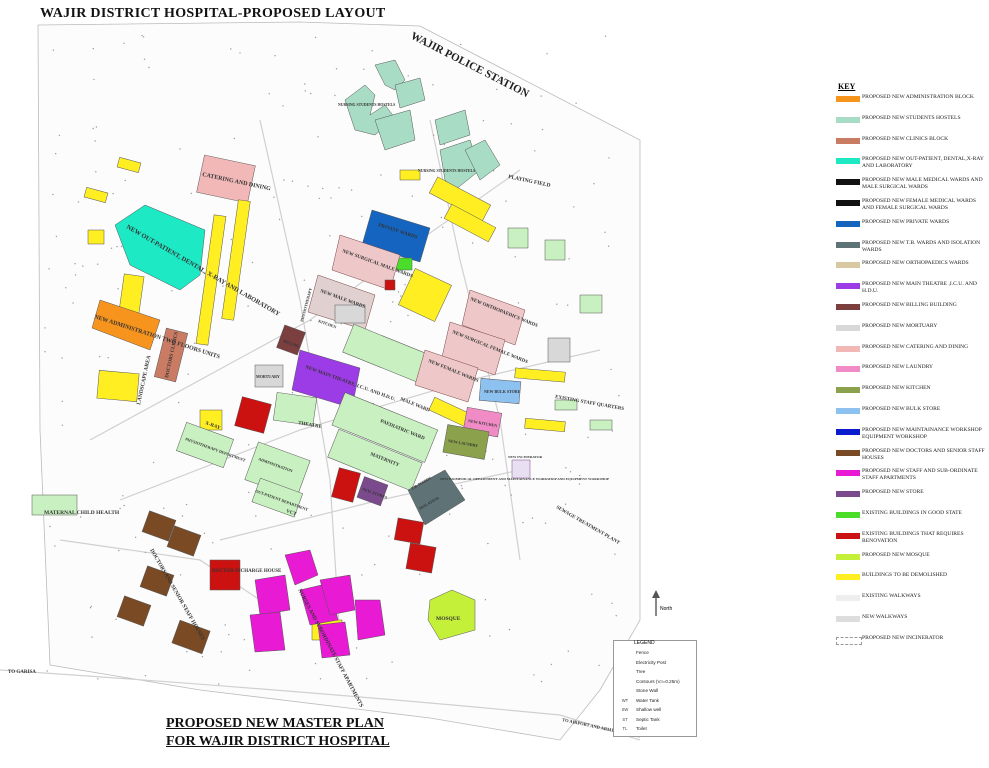 The width and height of the screenshot is (989, 768). I want to click on mortuary-label: MORTUARY, so click(268, 376).